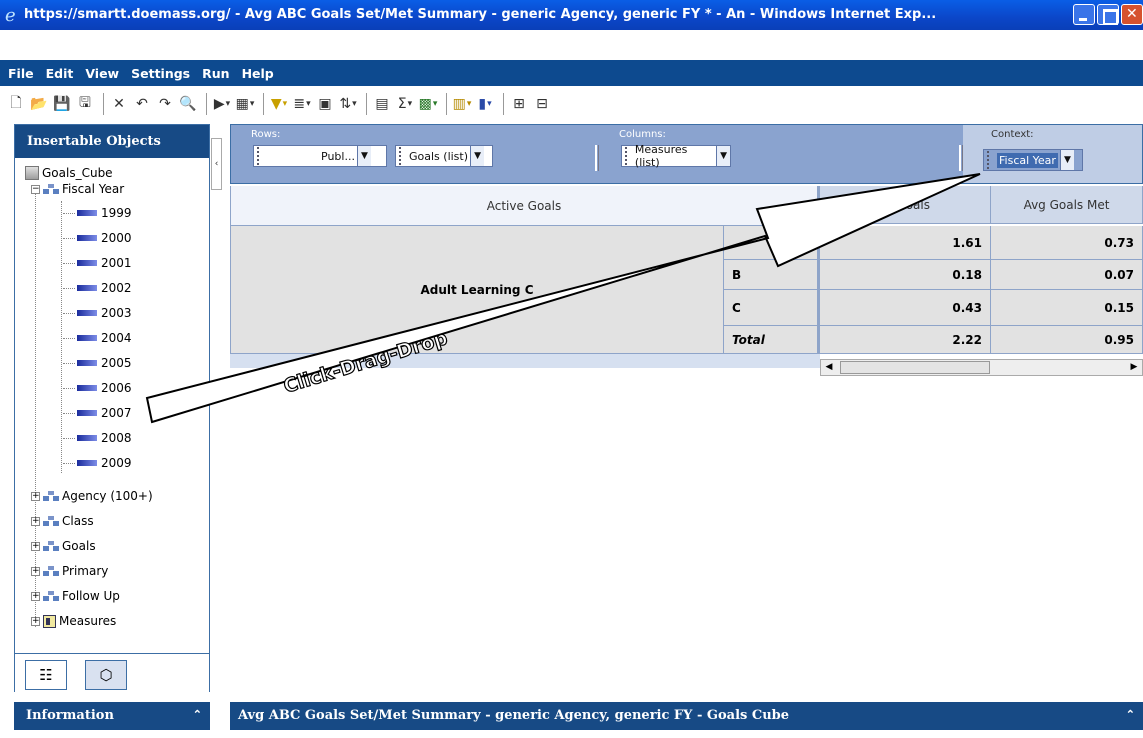 The height and width of the screenshot is (738, 1143). I want to click on tree-item-agency: + Agency (100+), so click(92, 496).